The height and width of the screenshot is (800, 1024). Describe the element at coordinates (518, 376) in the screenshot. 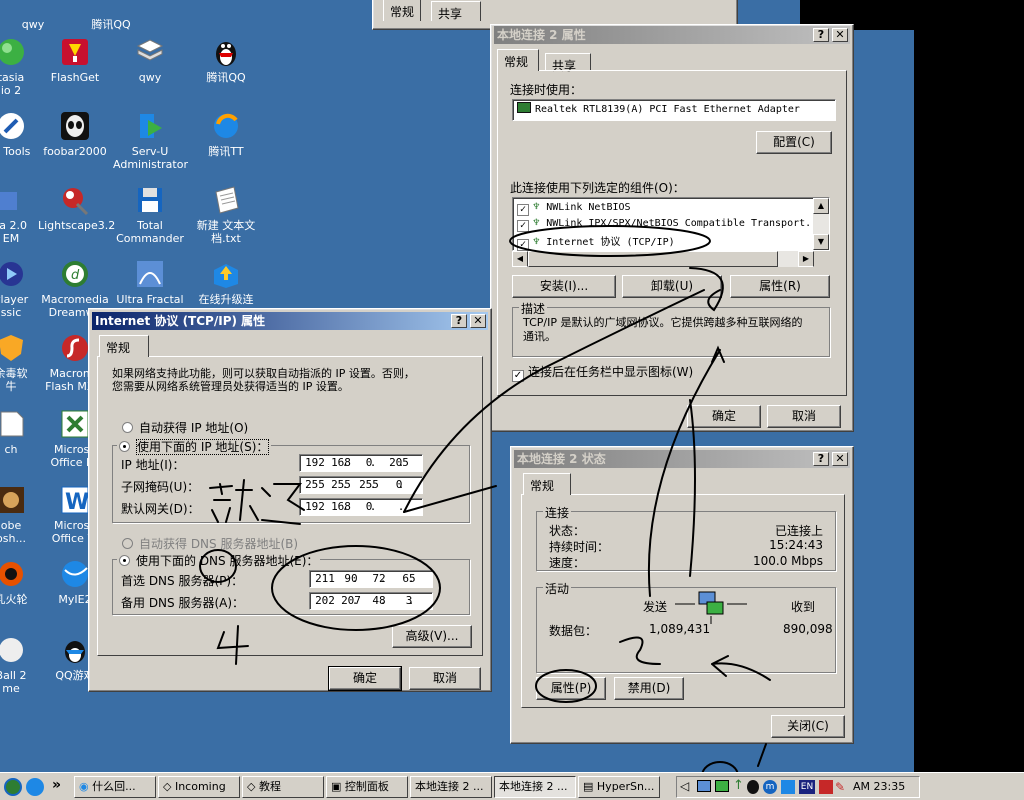

I see `show-icon-checkbox: ✓` at that location.